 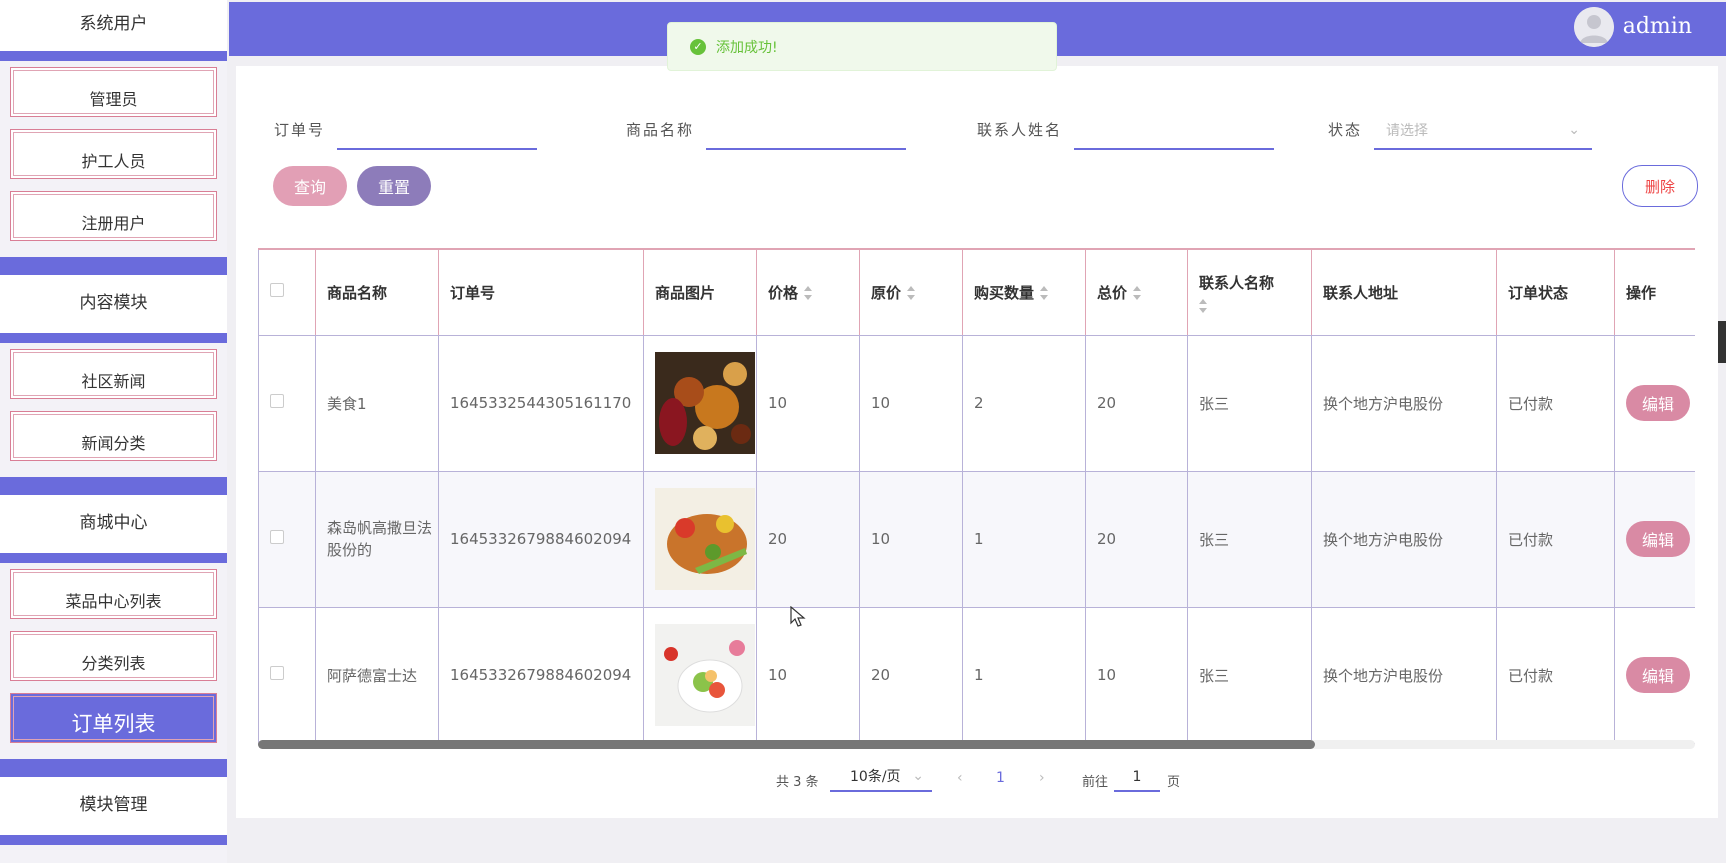 I want to click on sidebar-item-dish-list: 菜品中心列表, so click(x=113, y=594).